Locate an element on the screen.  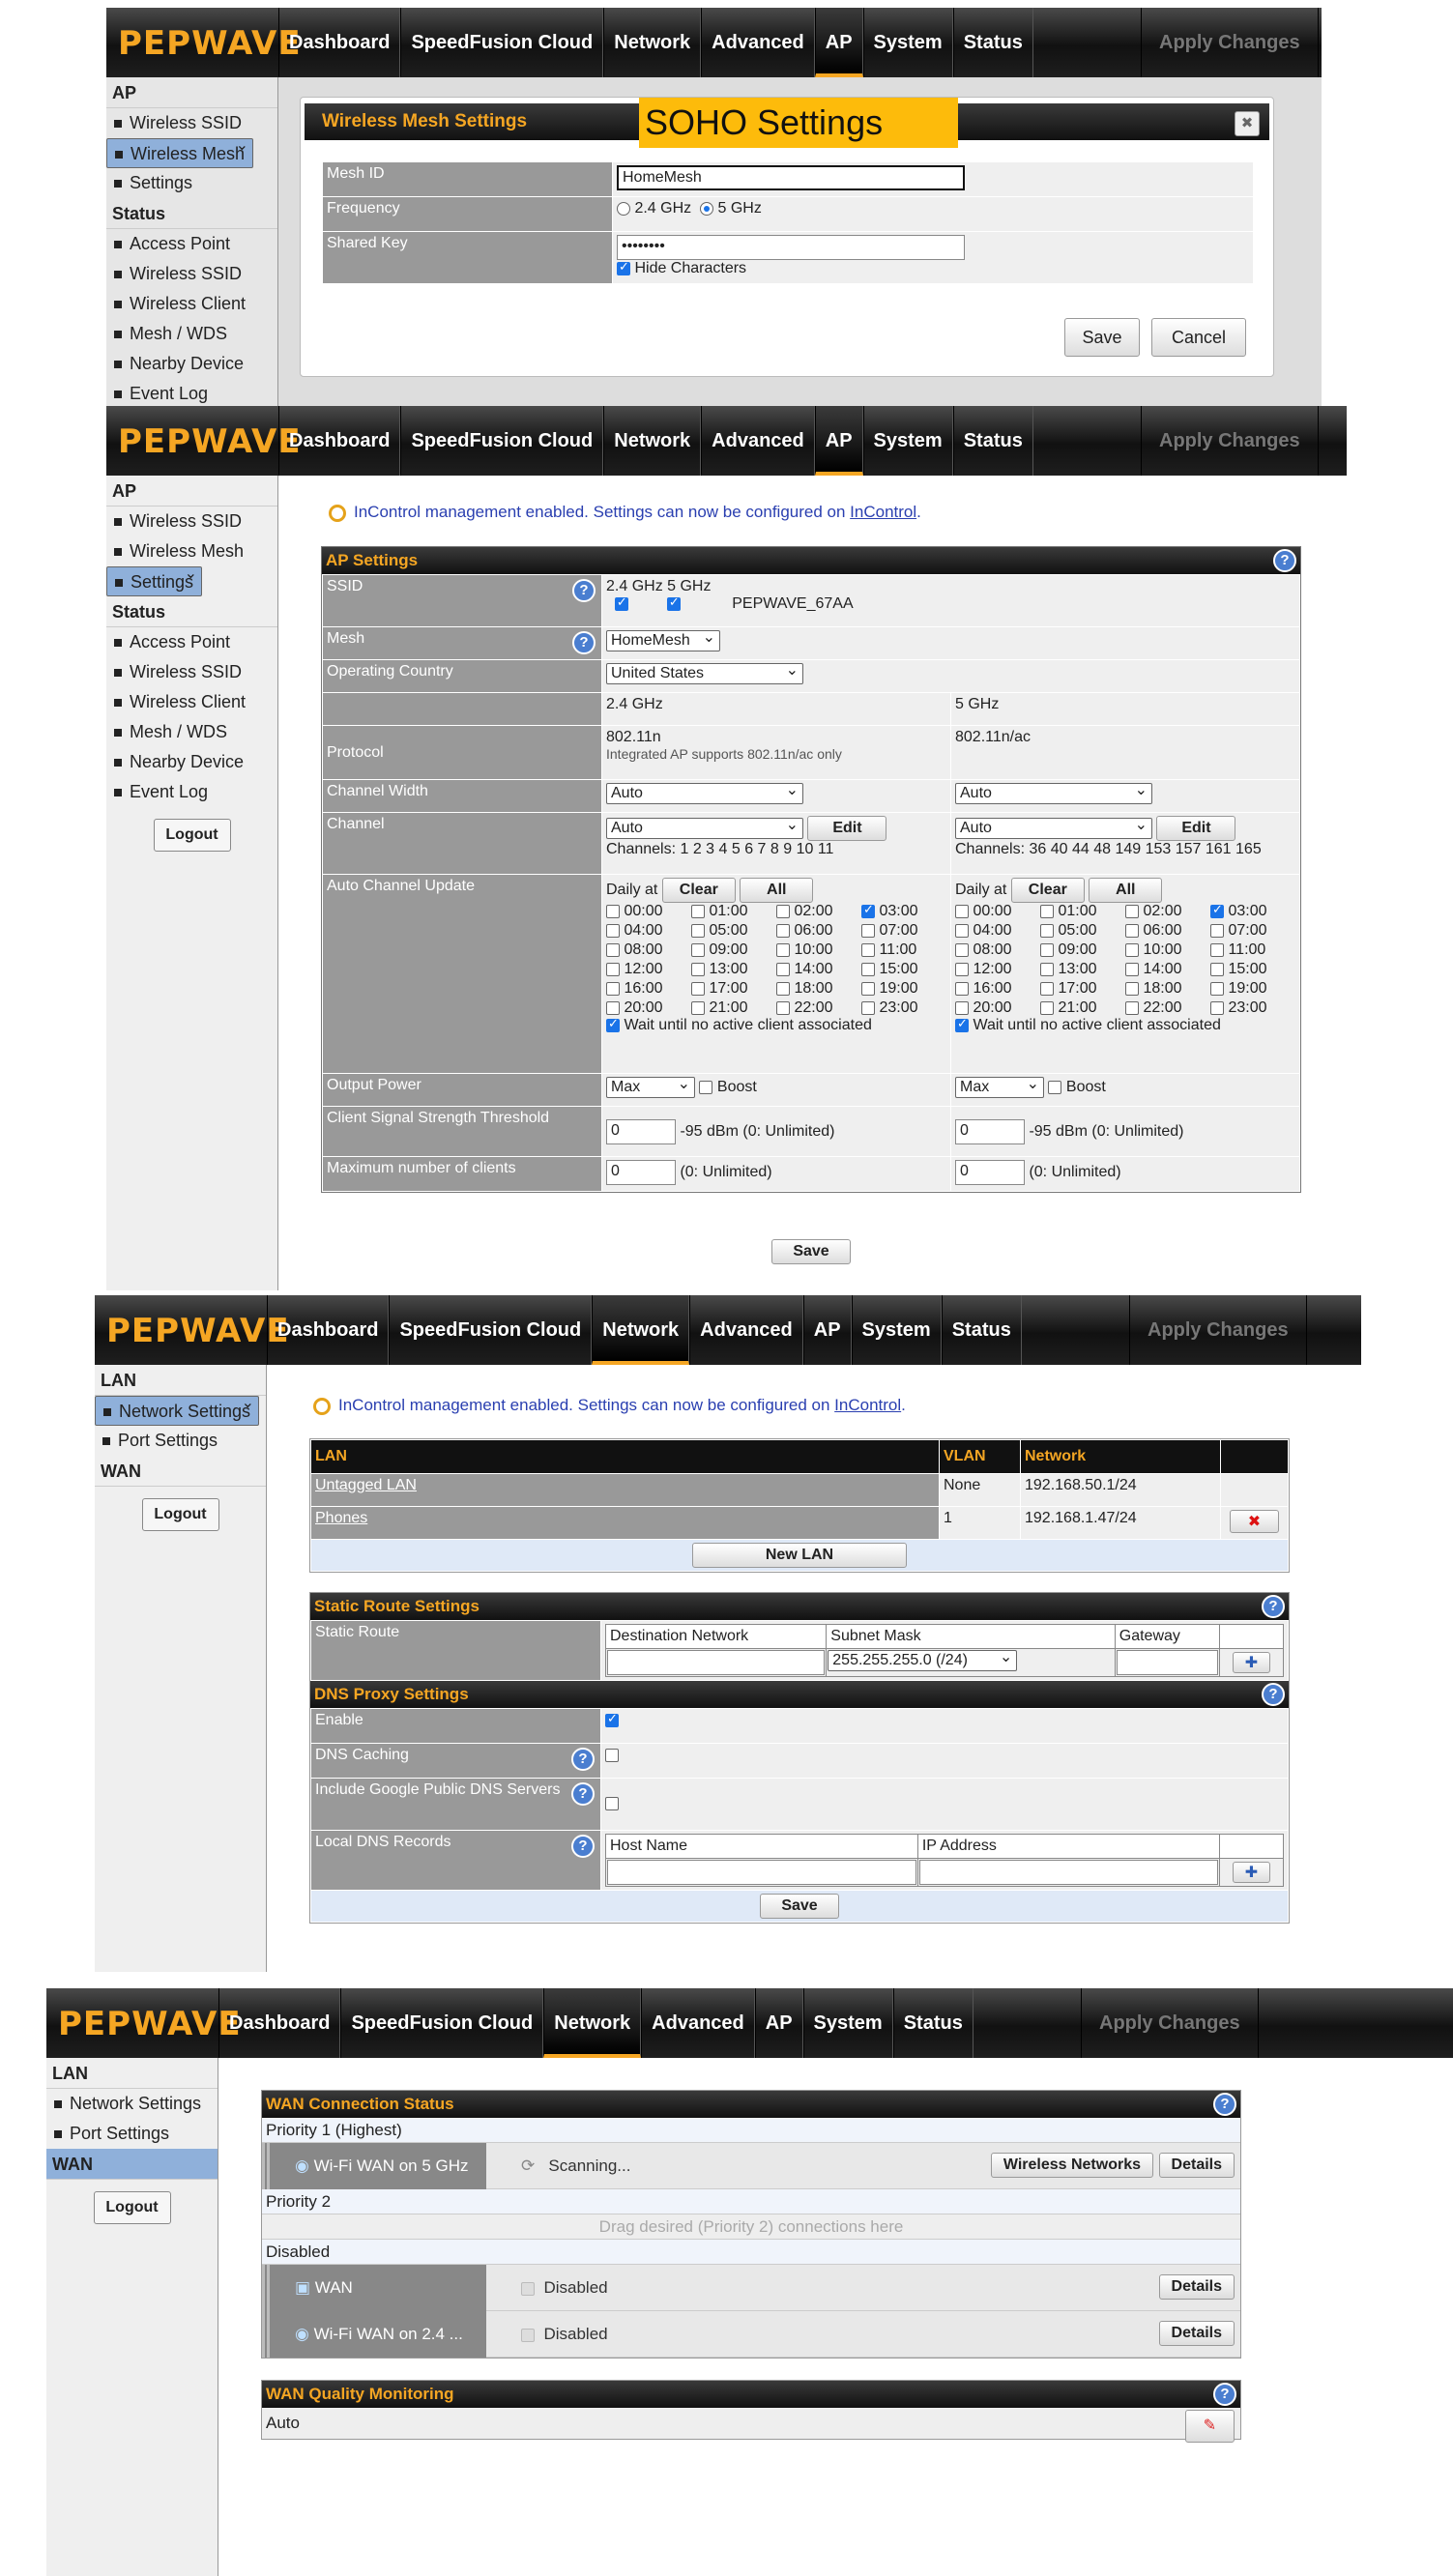
sidebar-item-wireless-ssid: Wireless SSID is located at coordinates (191, 123).